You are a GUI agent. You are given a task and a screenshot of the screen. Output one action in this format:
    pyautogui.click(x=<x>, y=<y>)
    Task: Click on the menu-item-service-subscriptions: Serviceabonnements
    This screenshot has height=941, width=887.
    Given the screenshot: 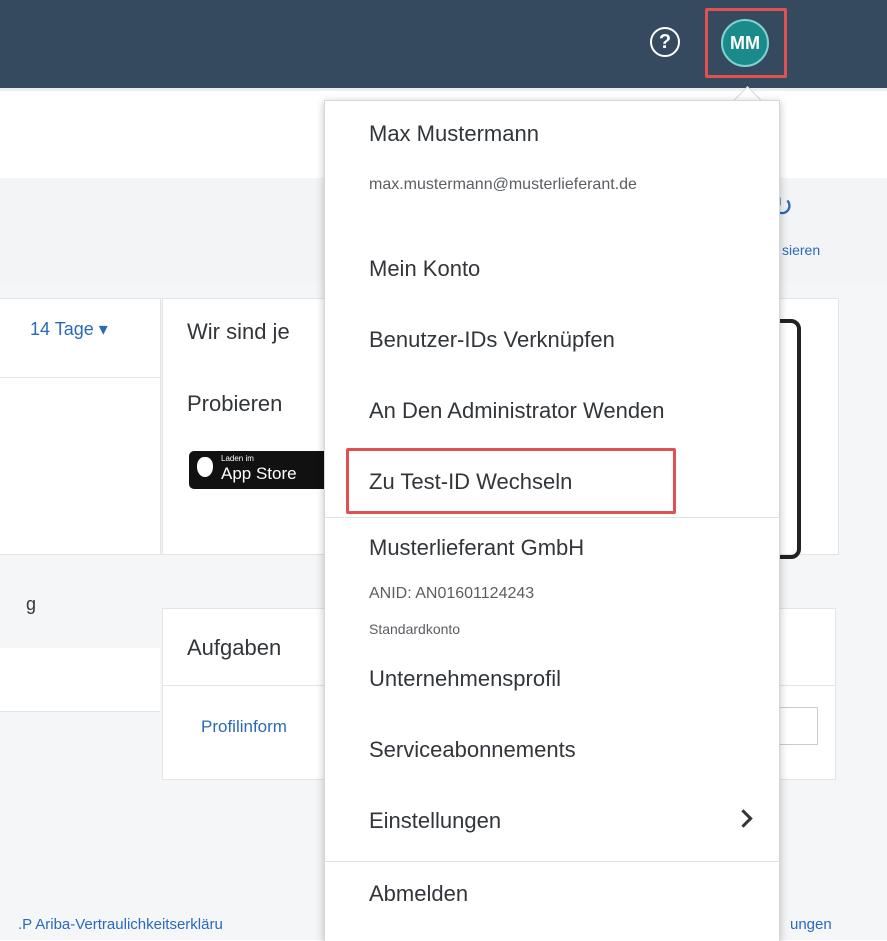 What is the action you would take?
    pyautogui.click(x=472, y=750)
    